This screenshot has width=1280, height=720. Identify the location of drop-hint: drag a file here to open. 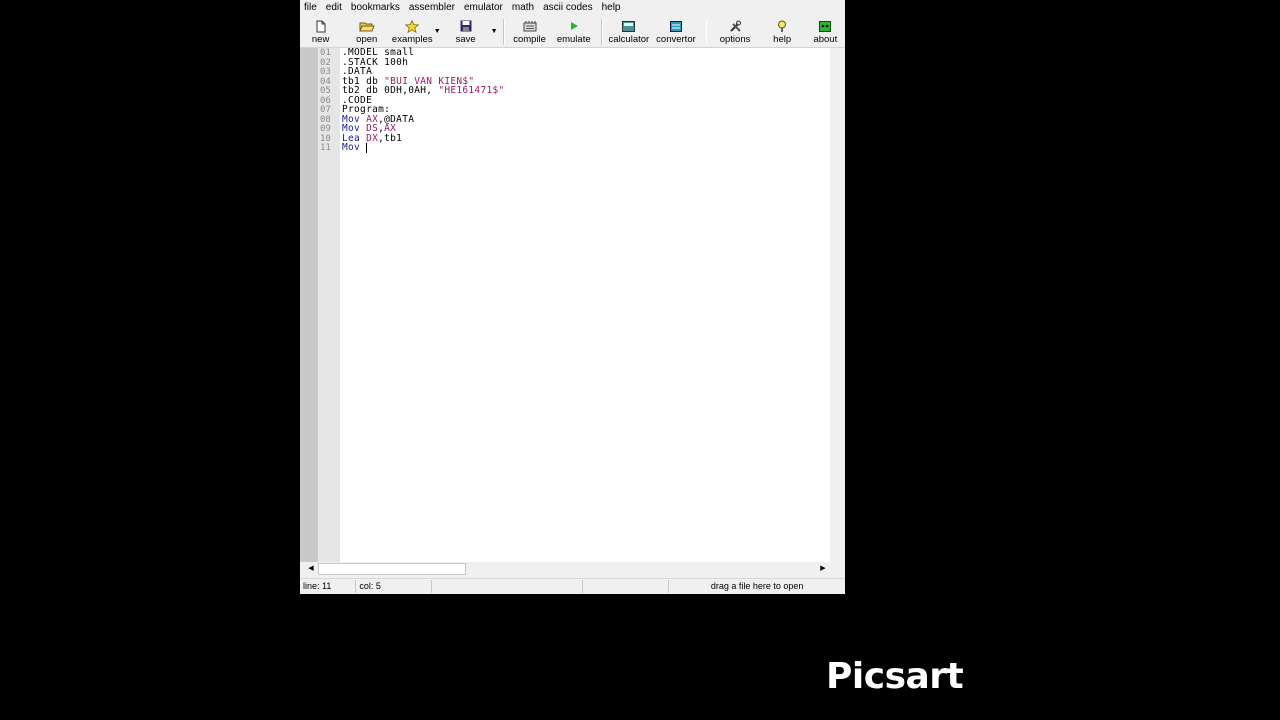
(756, 586).